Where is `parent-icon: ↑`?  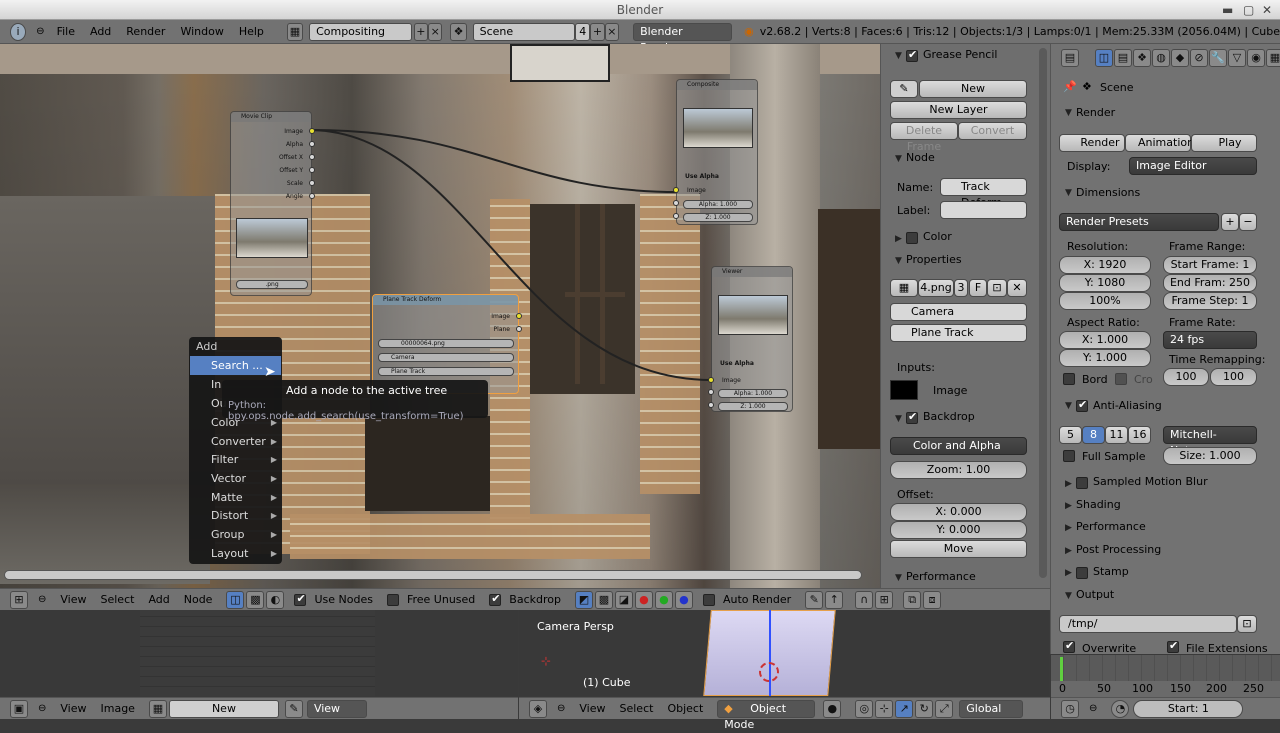
parent-icon: ↑ is located at coordinates (834, 599).